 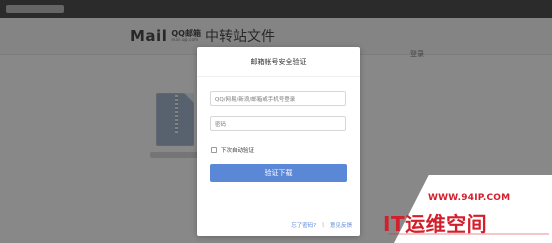 I want to click on modal-footer-links: 忘了密码? | 意见反馈, so click(x=278, y=225).